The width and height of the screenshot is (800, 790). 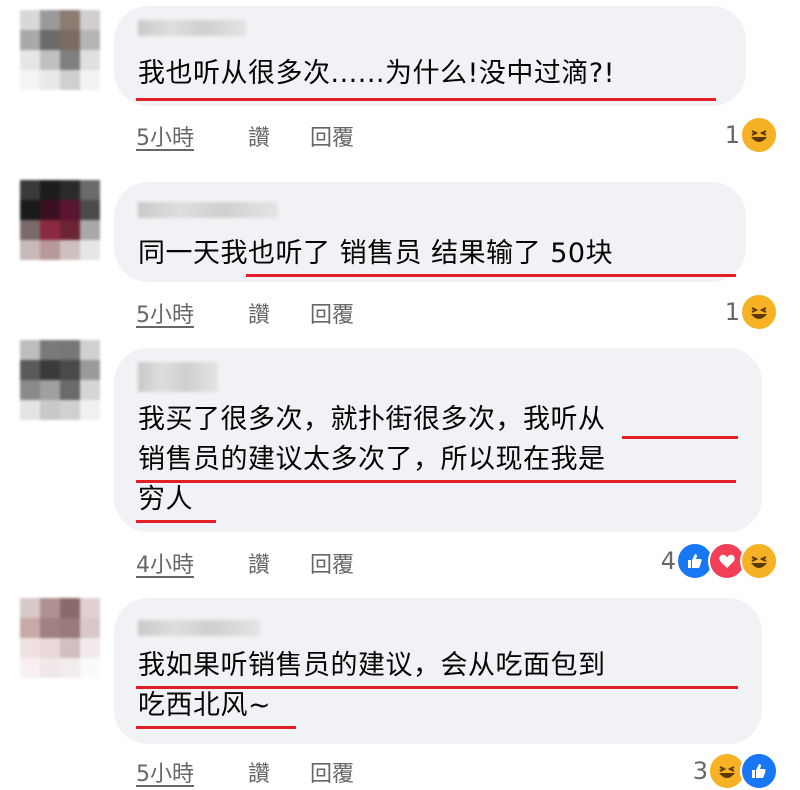 What do you see at coordinates (430, 232) in the screenshot?
I see `comment-bubble: 同一天我也听了 销售员 结果输了 50块` at bounding box center [430, 232].